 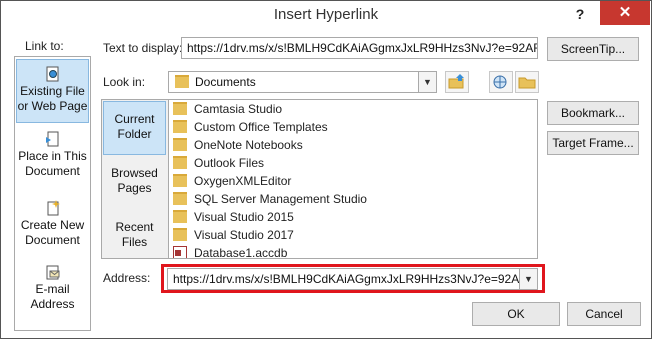 I want to click on address-label: Address:, so click(x=127, y=278).